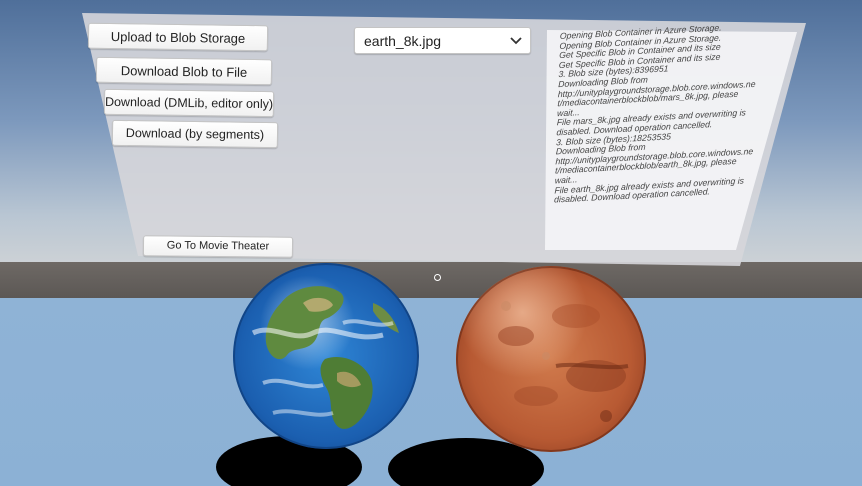  Describe the element at coordinates (403, 41) in the screenshot. I see `file-select-value: earth_8k.jpg` at that location.